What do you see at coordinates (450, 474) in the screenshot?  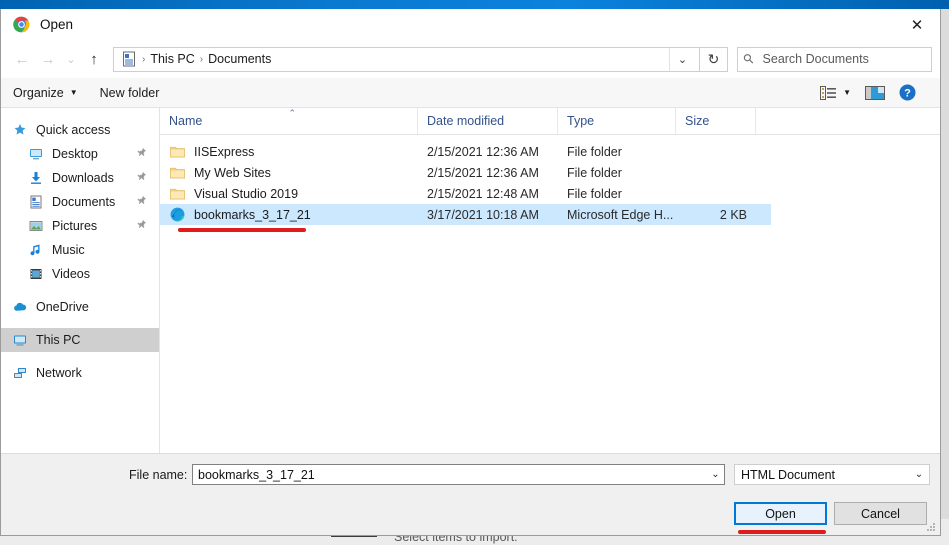 I see `file-name-value` at bounding box center [450, 474].